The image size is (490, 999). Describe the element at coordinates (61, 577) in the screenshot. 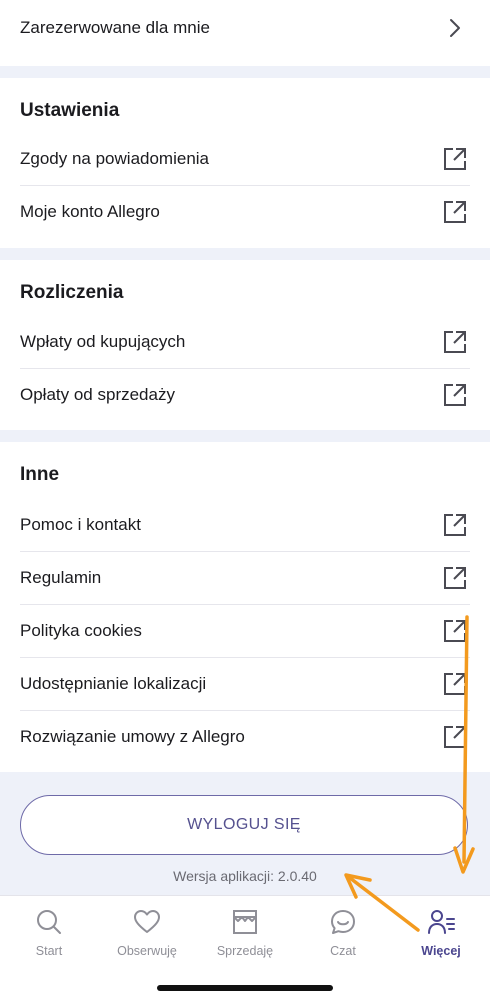

I see `menu-item-label: Regulamin` at that location.